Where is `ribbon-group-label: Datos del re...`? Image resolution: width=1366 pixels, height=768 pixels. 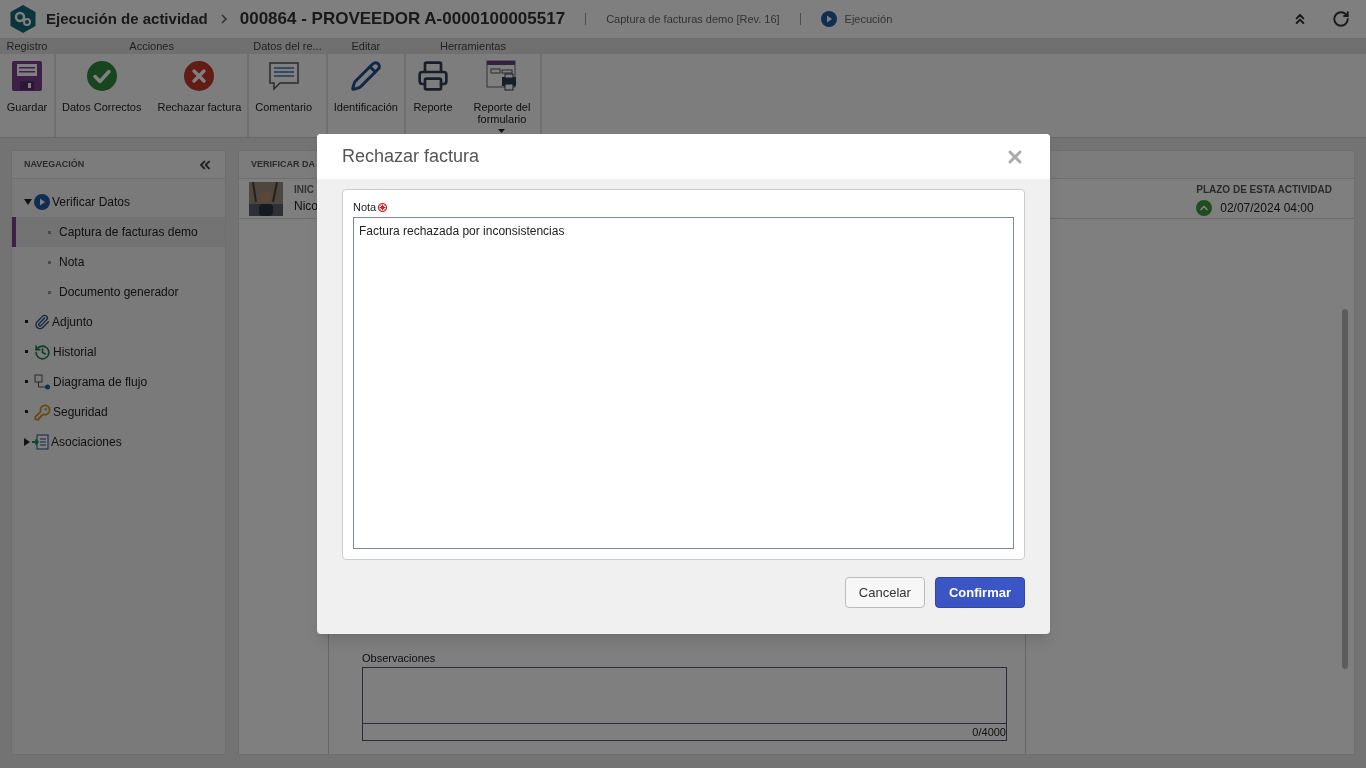 ribbon-group-label: Datos del re... is located at coordinates (287, 46).